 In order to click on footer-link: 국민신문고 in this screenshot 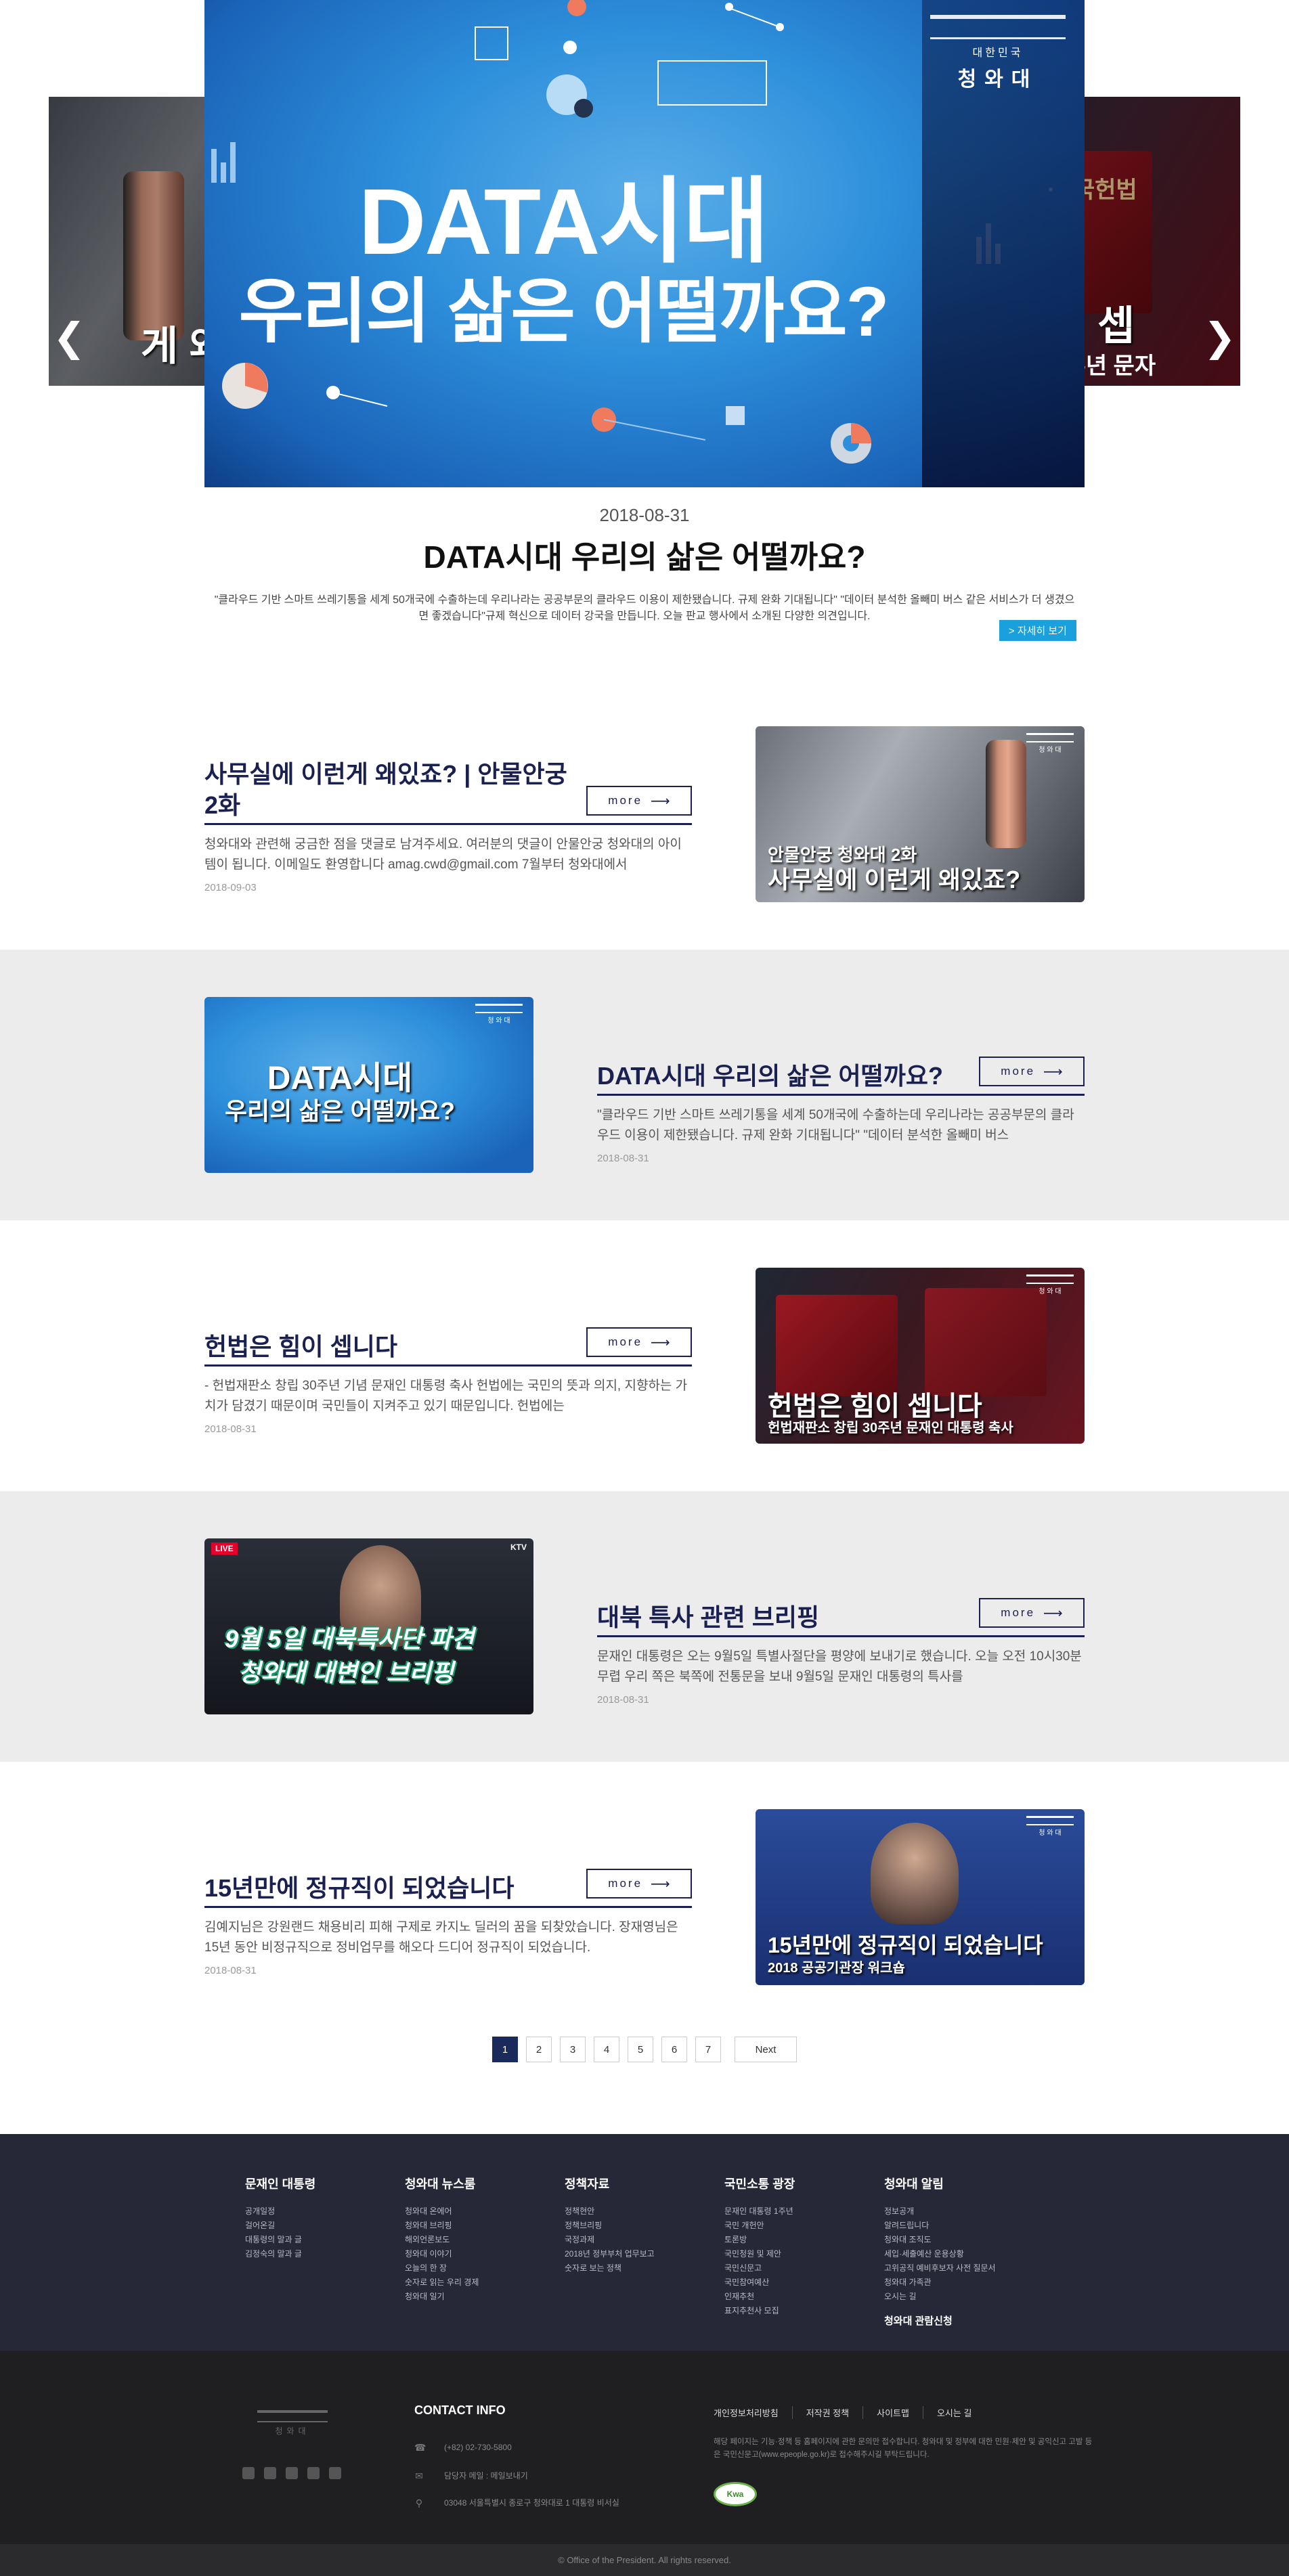, I will do `click(804, 2268)`.